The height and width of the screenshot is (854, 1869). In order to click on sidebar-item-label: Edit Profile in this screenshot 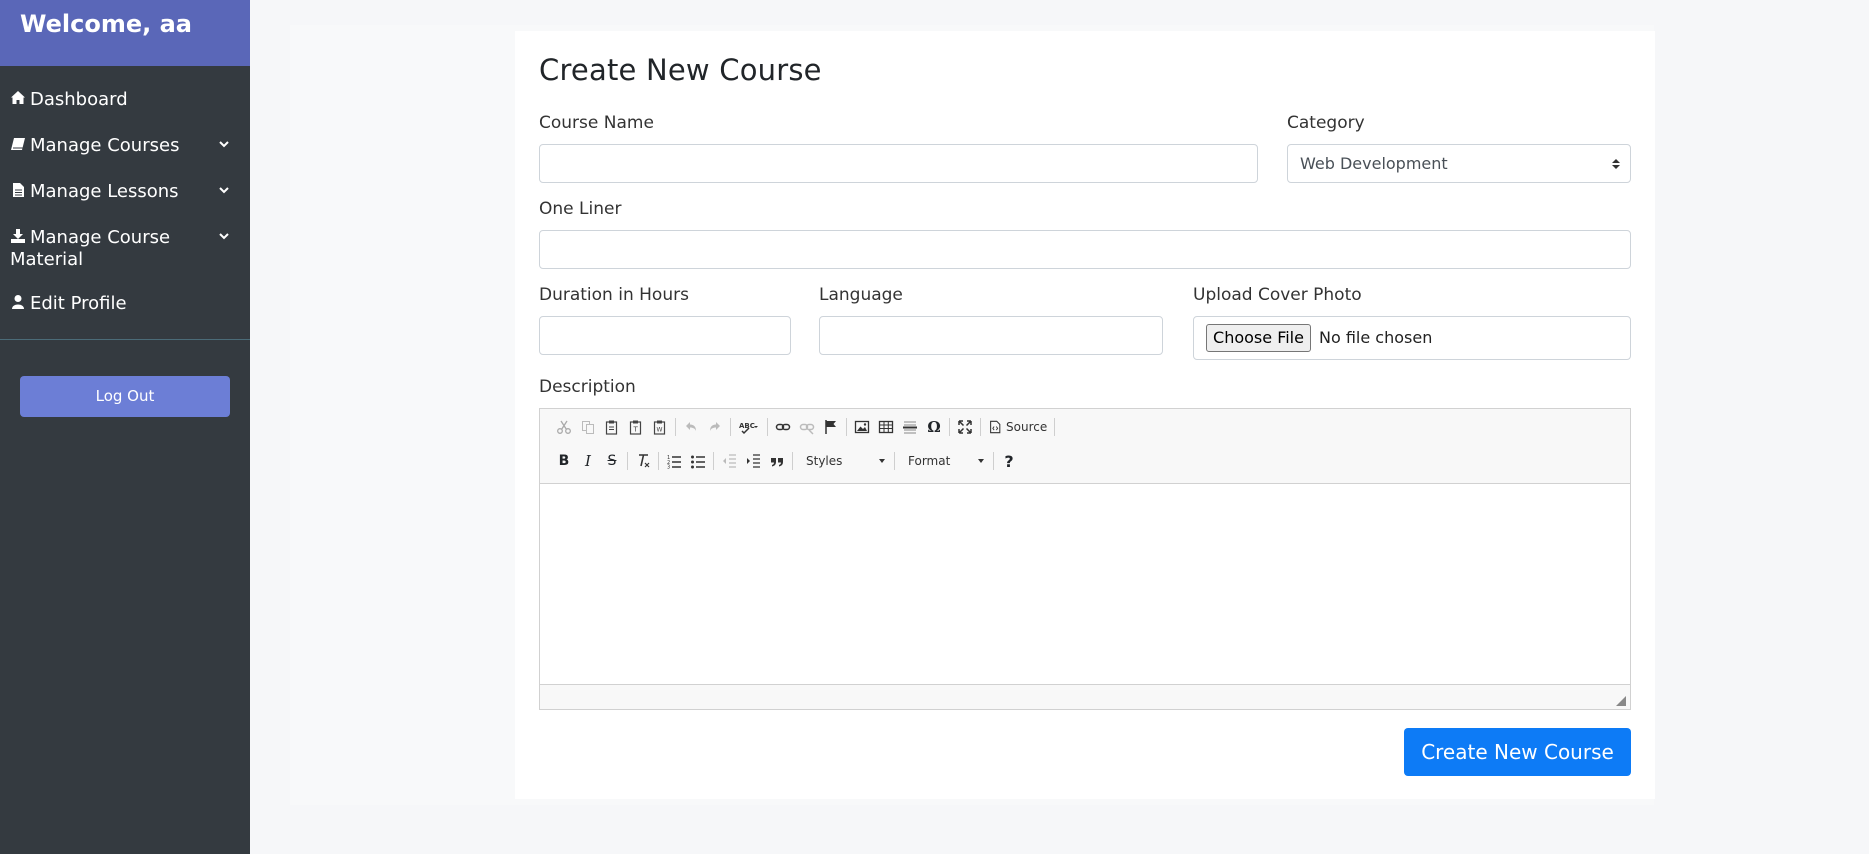, I will do `click(78, 303)`.